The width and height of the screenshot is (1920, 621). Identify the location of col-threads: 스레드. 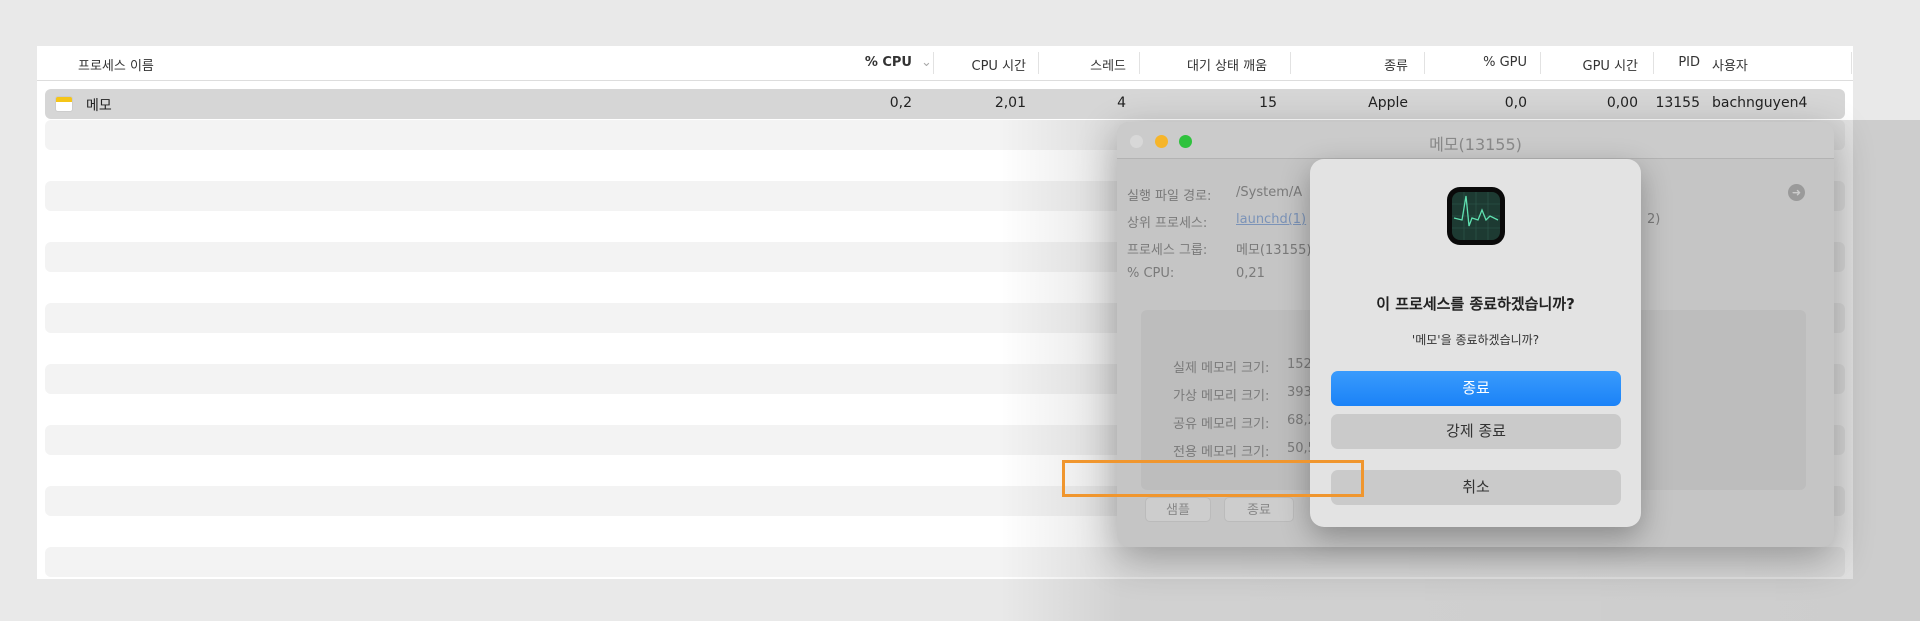
(1108, 64).